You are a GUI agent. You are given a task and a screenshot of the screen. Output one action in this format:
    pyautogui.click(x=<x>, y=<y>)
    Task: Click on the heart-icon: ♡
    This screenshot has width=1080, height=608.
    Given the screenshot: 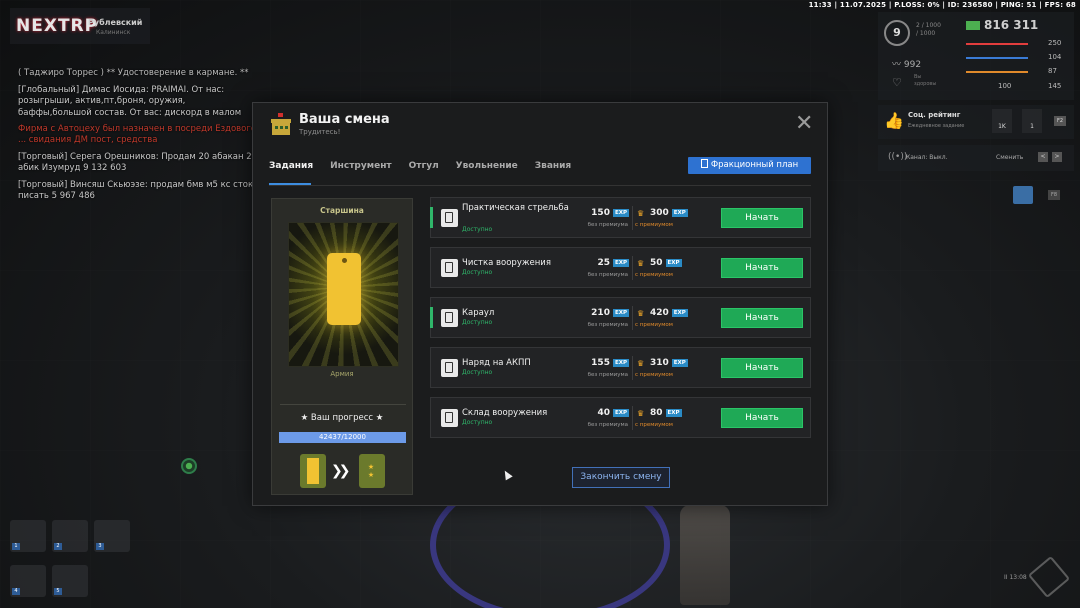 What is the action you would take?
    pyautogui.click(x=897, y=82)
    